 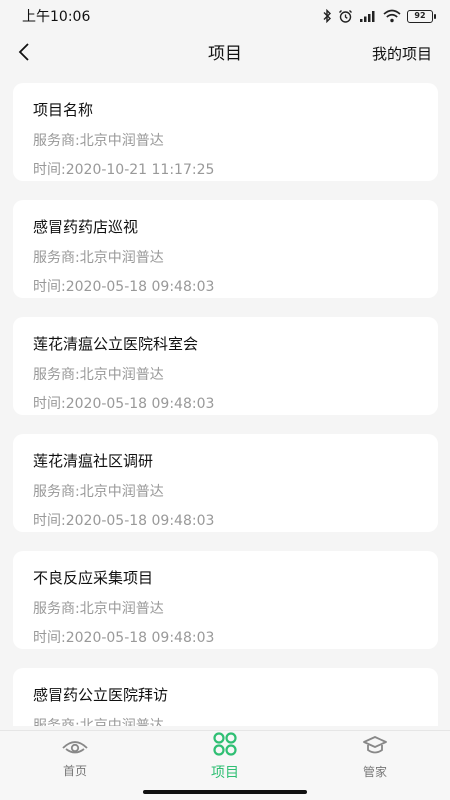 I want to click on project-time: 时间:2020-10-21 11:17:25, so click(x=124, y=170).